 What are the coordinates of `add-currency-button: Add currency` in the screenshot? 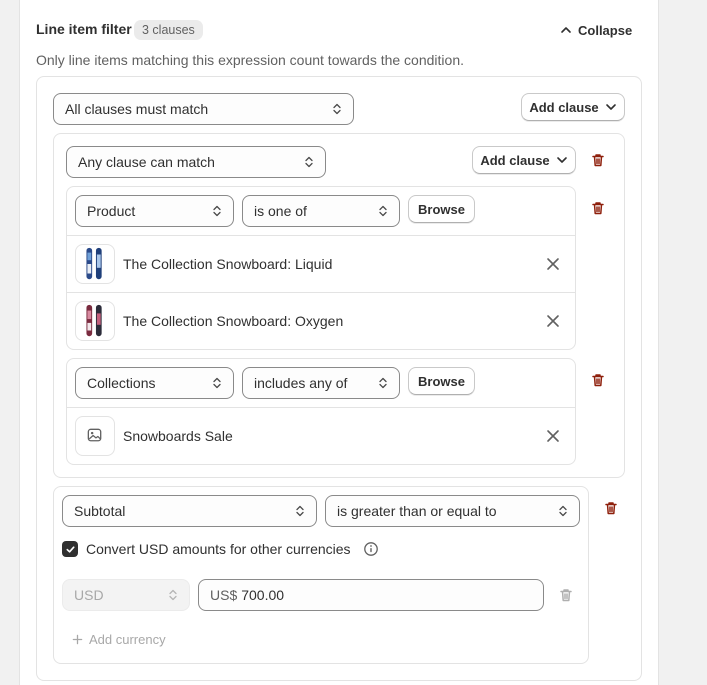 It's located at (119, 639).